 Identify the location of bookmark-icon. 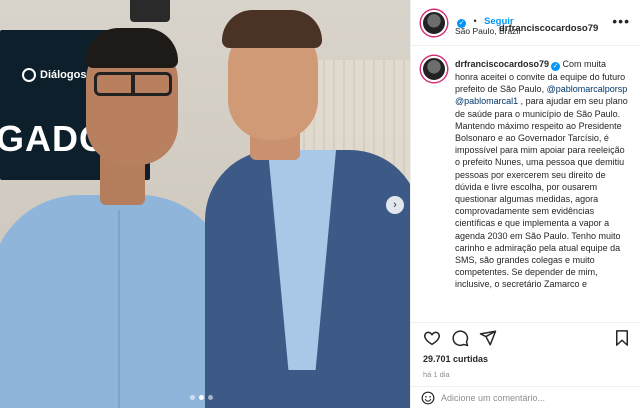
(622, 338).